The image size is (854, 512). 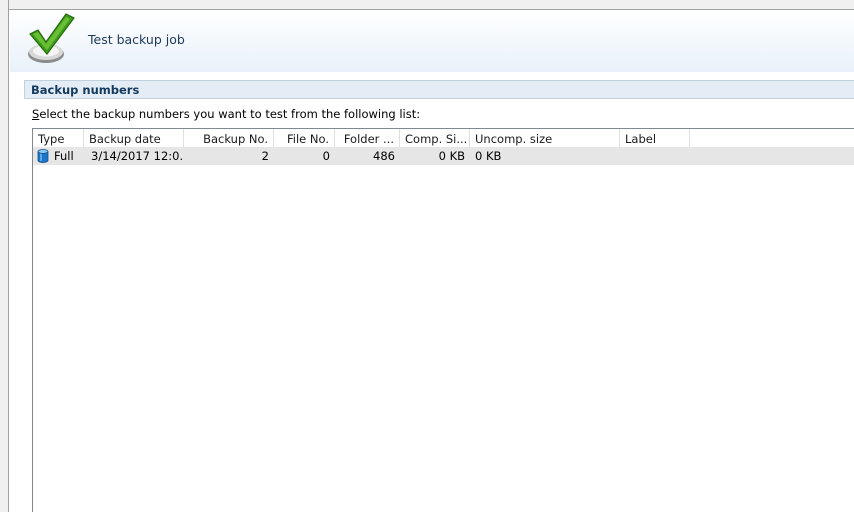 I want to click on cell-uncomp-size: 0 KB, so click(x=488, y=156).